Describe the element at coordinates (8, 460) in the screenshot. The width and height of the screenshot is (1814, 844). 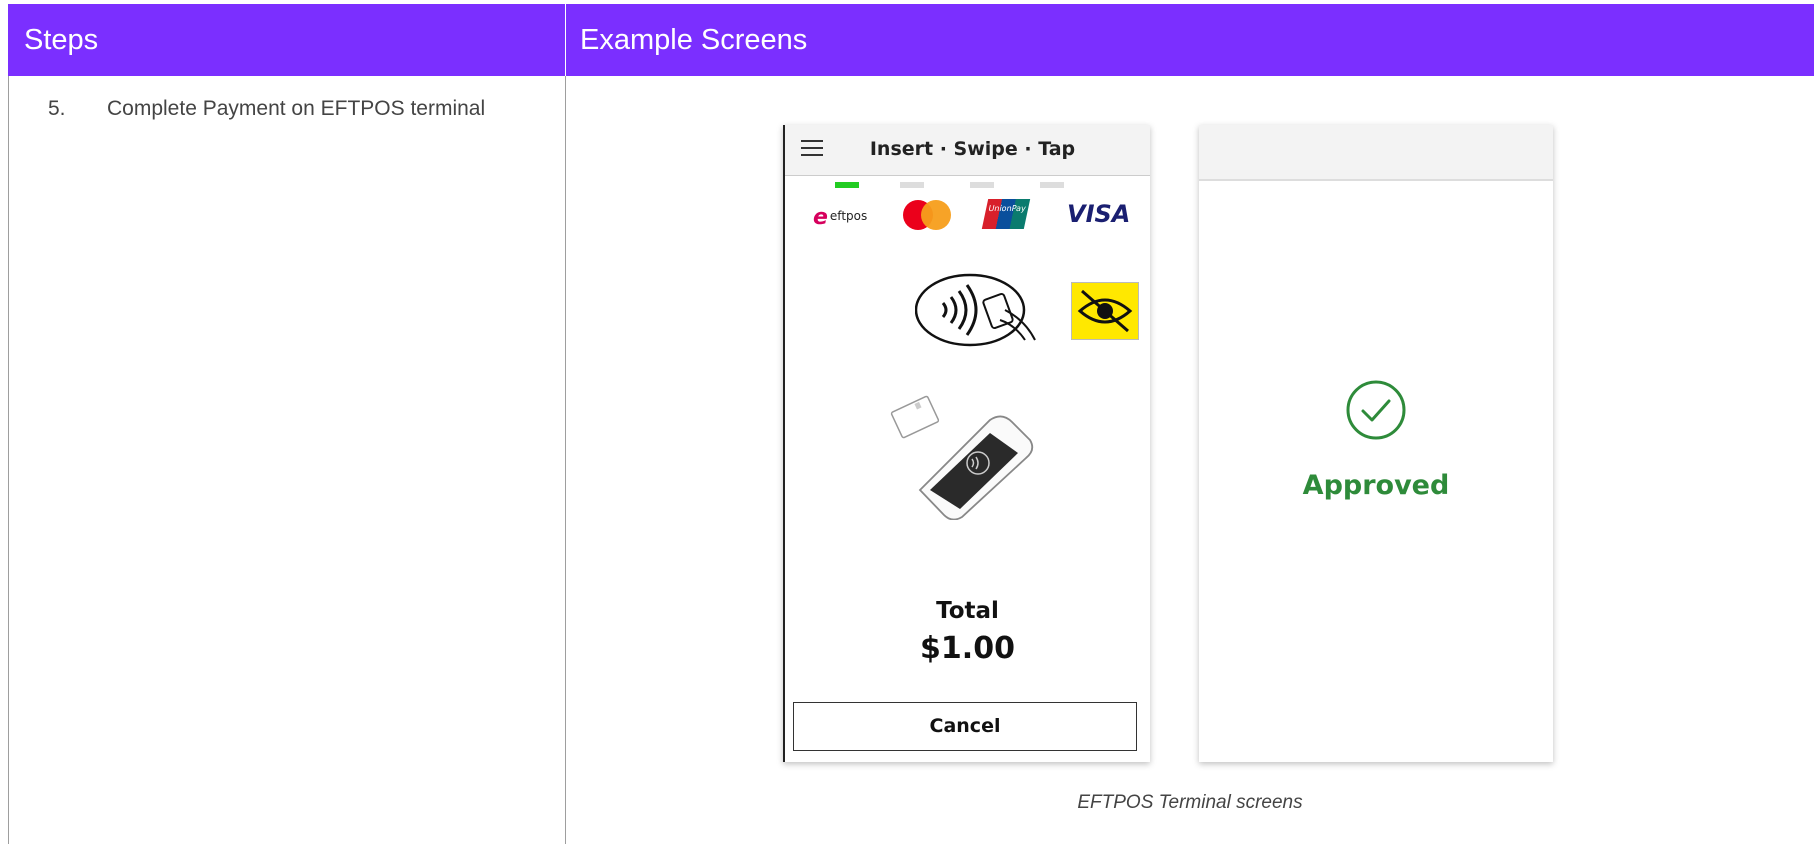
I see `table-border-left` at that location.